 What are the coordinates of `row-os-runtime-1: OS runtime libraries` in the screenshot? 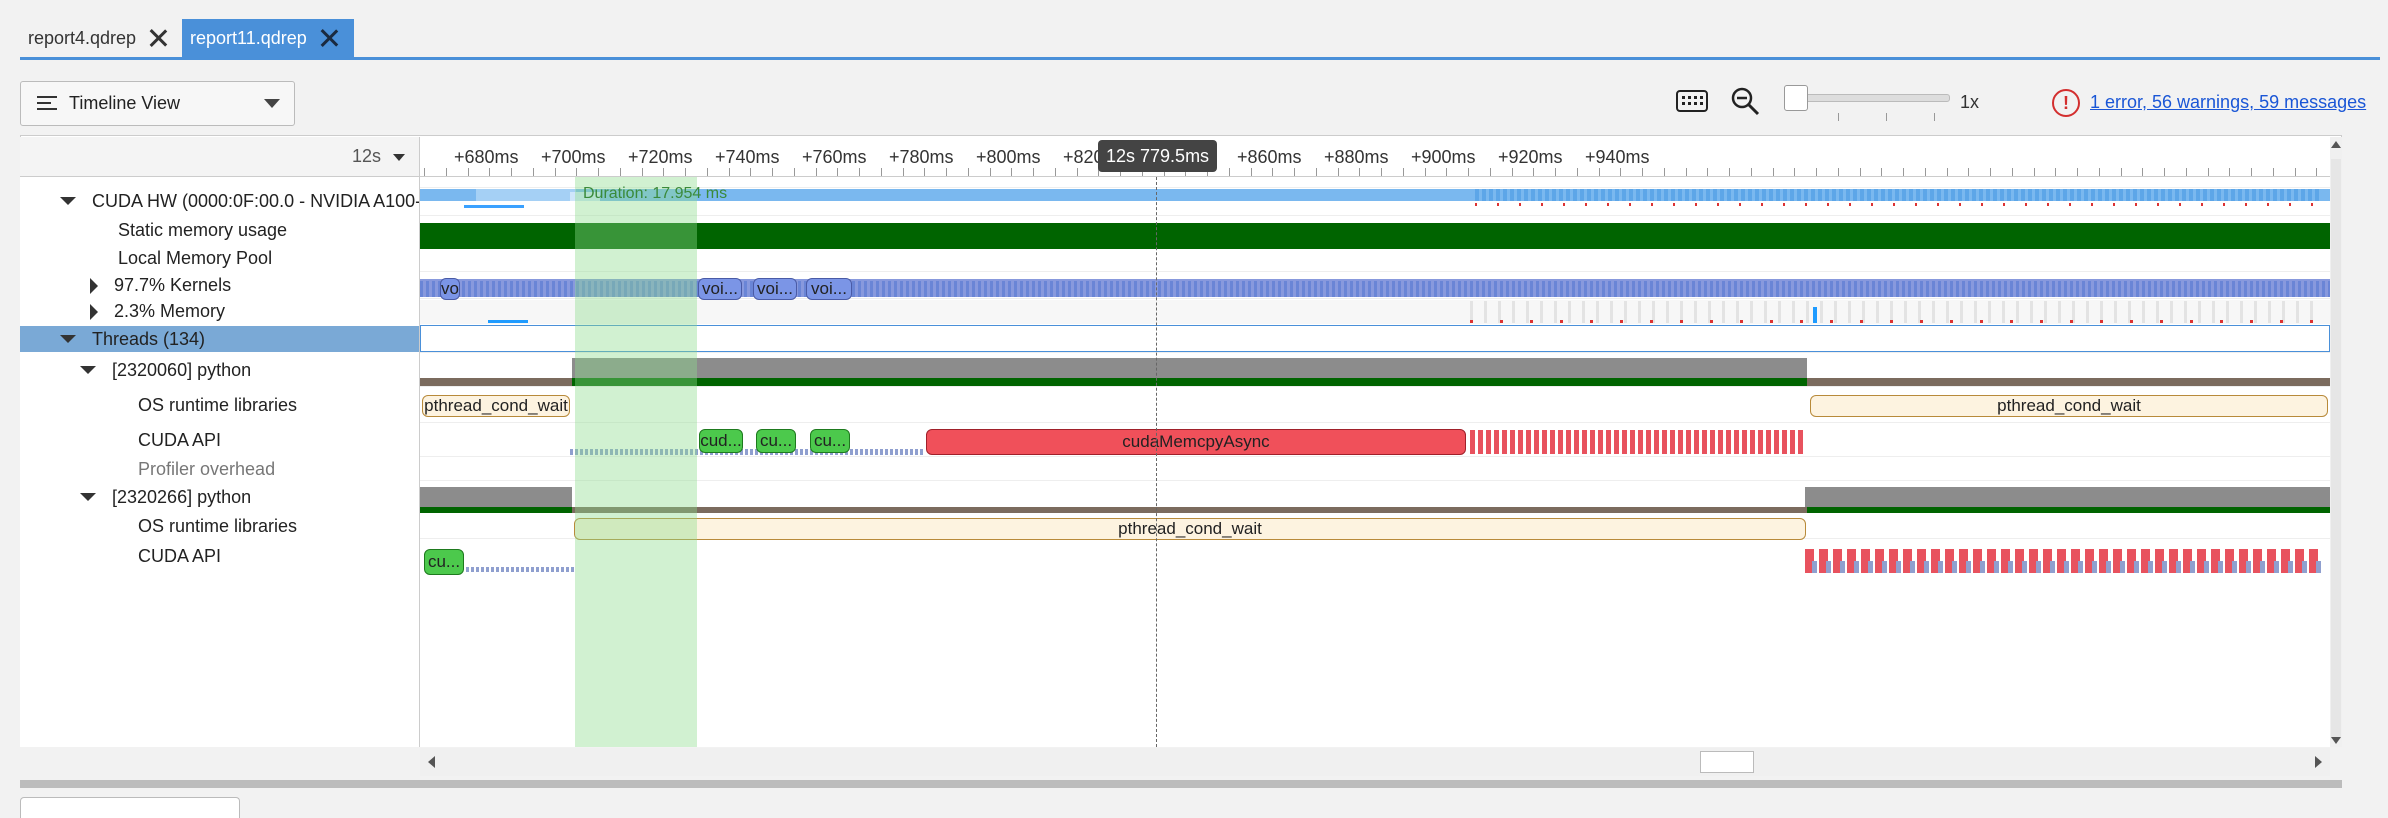 It's located at (219, 405).